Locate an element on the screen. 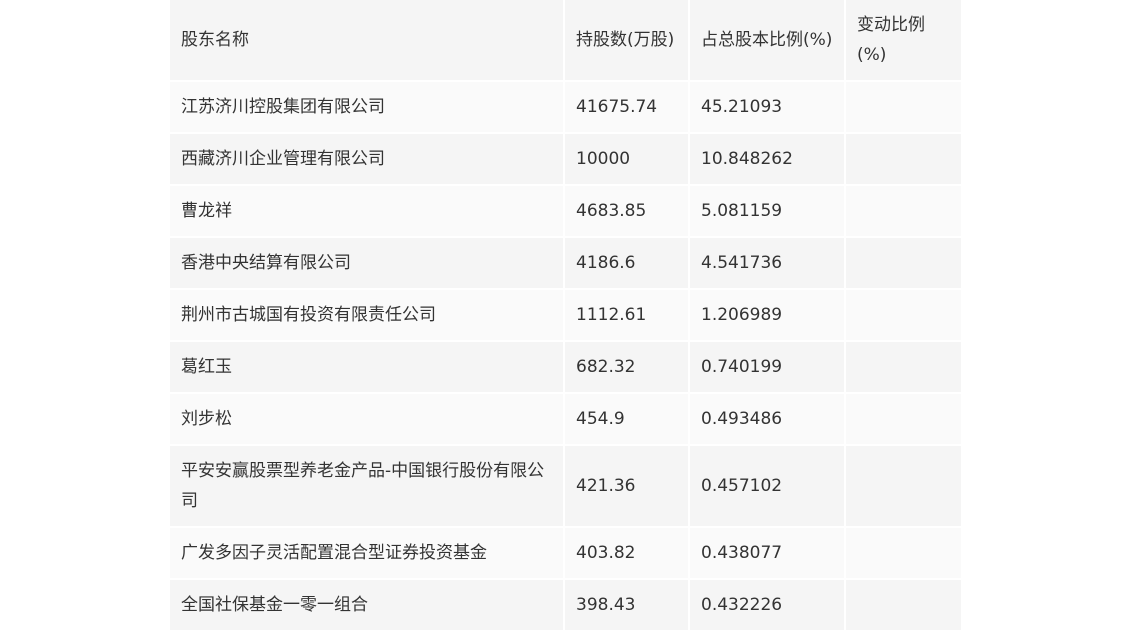 This screenshot has height=632, width=1134. cell-name: 西藏济川企业管理有限公司 is located at coordinates (367, 160).